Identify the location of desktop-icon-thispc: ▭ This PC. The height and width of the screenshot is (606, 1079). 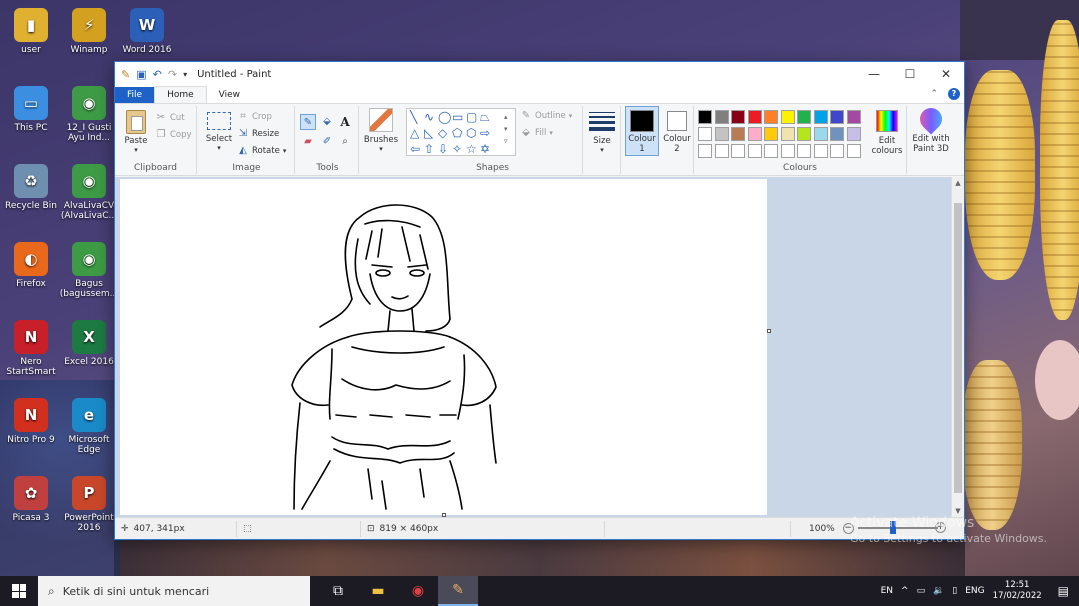
(31, 109).